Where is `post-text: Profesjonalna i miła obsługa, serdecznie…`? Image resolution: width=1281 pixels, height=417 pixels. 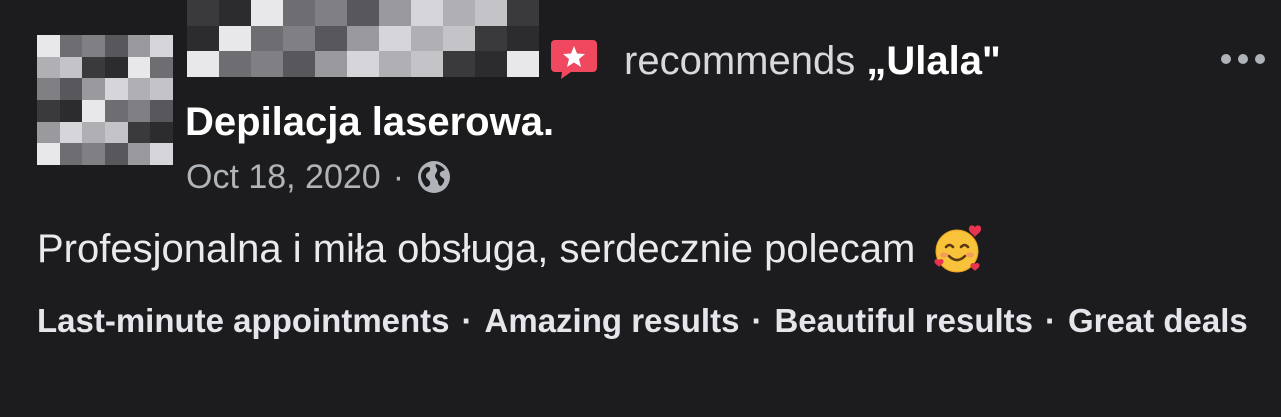
post-text: Profesjonalna i miła obsługa, serdecznie… is located at coordinates (476, 249).